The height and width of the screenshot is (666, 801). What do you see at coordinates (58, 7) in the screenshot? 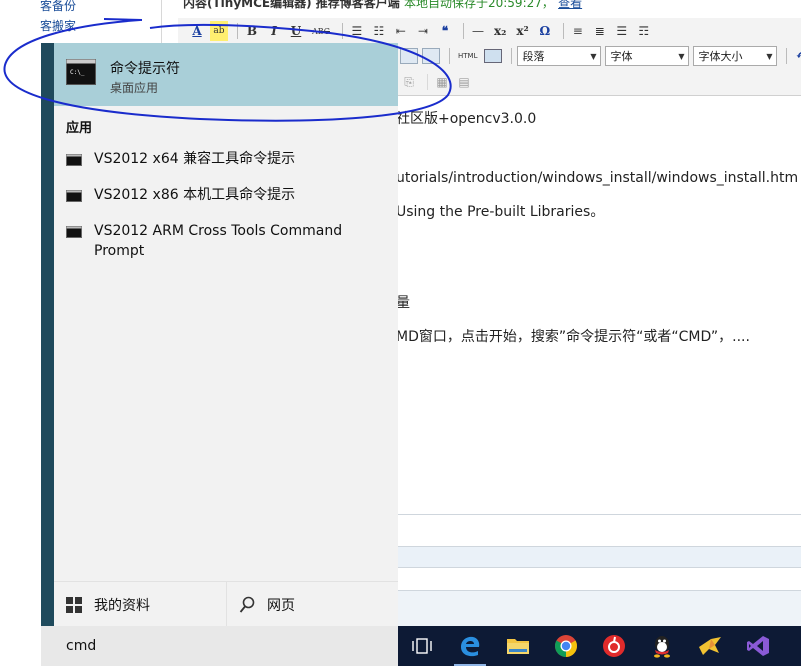
I see `sidebar-link-backup: 客备份` at bounding box center [58, 7].